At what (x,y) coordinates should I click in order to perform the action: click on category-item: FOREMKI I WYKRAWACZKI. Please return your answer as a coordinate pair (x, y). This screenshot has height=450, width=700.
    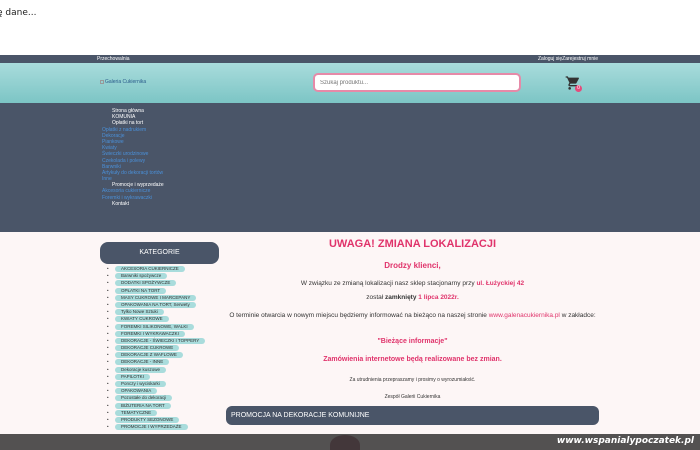
    Looking at the image, I should click on (156, 334).